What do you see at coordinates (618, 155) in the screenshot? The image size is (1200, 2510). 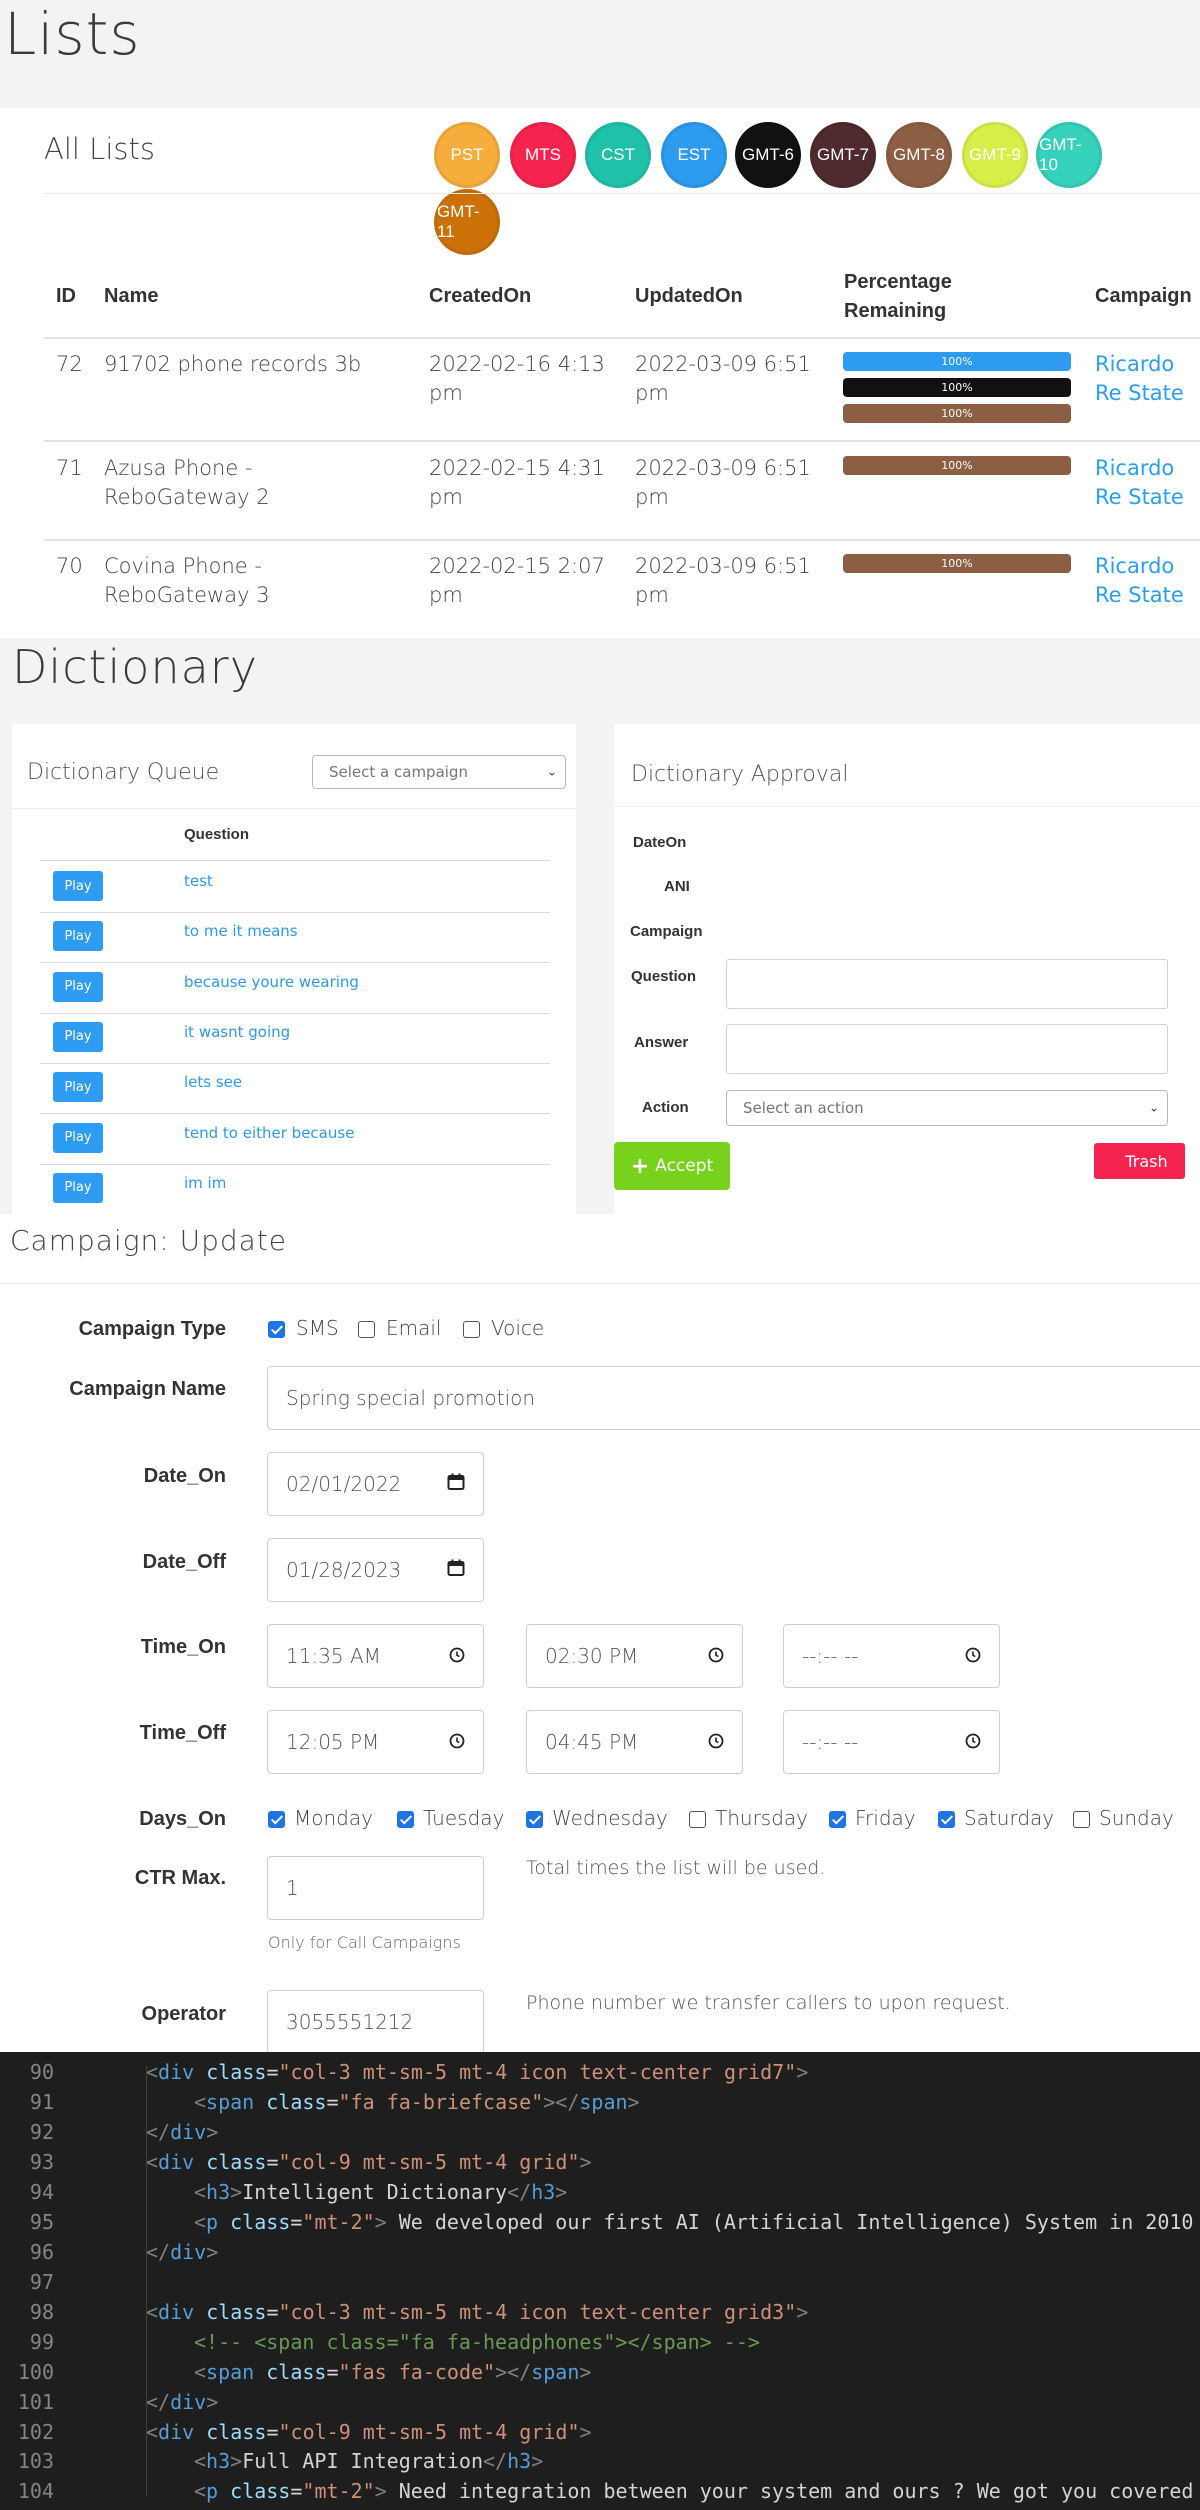 I see `timezone-filter-cst: CST` at bounding box center [618, 155].